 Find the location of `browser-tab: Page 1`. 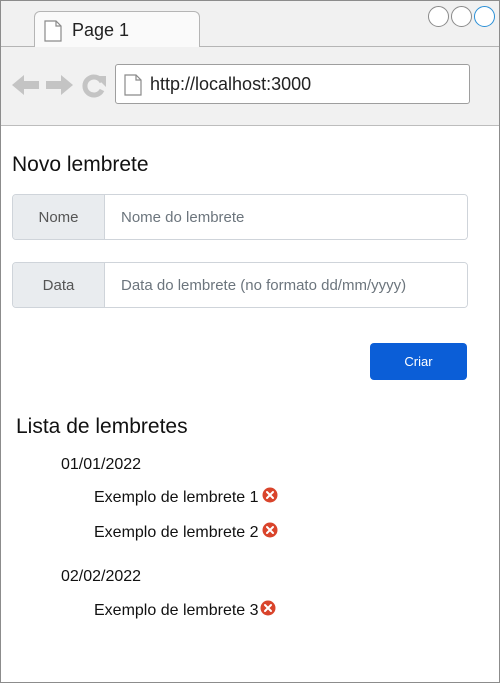

browser-tab: Page 1 is located at coordinates (117, 29).